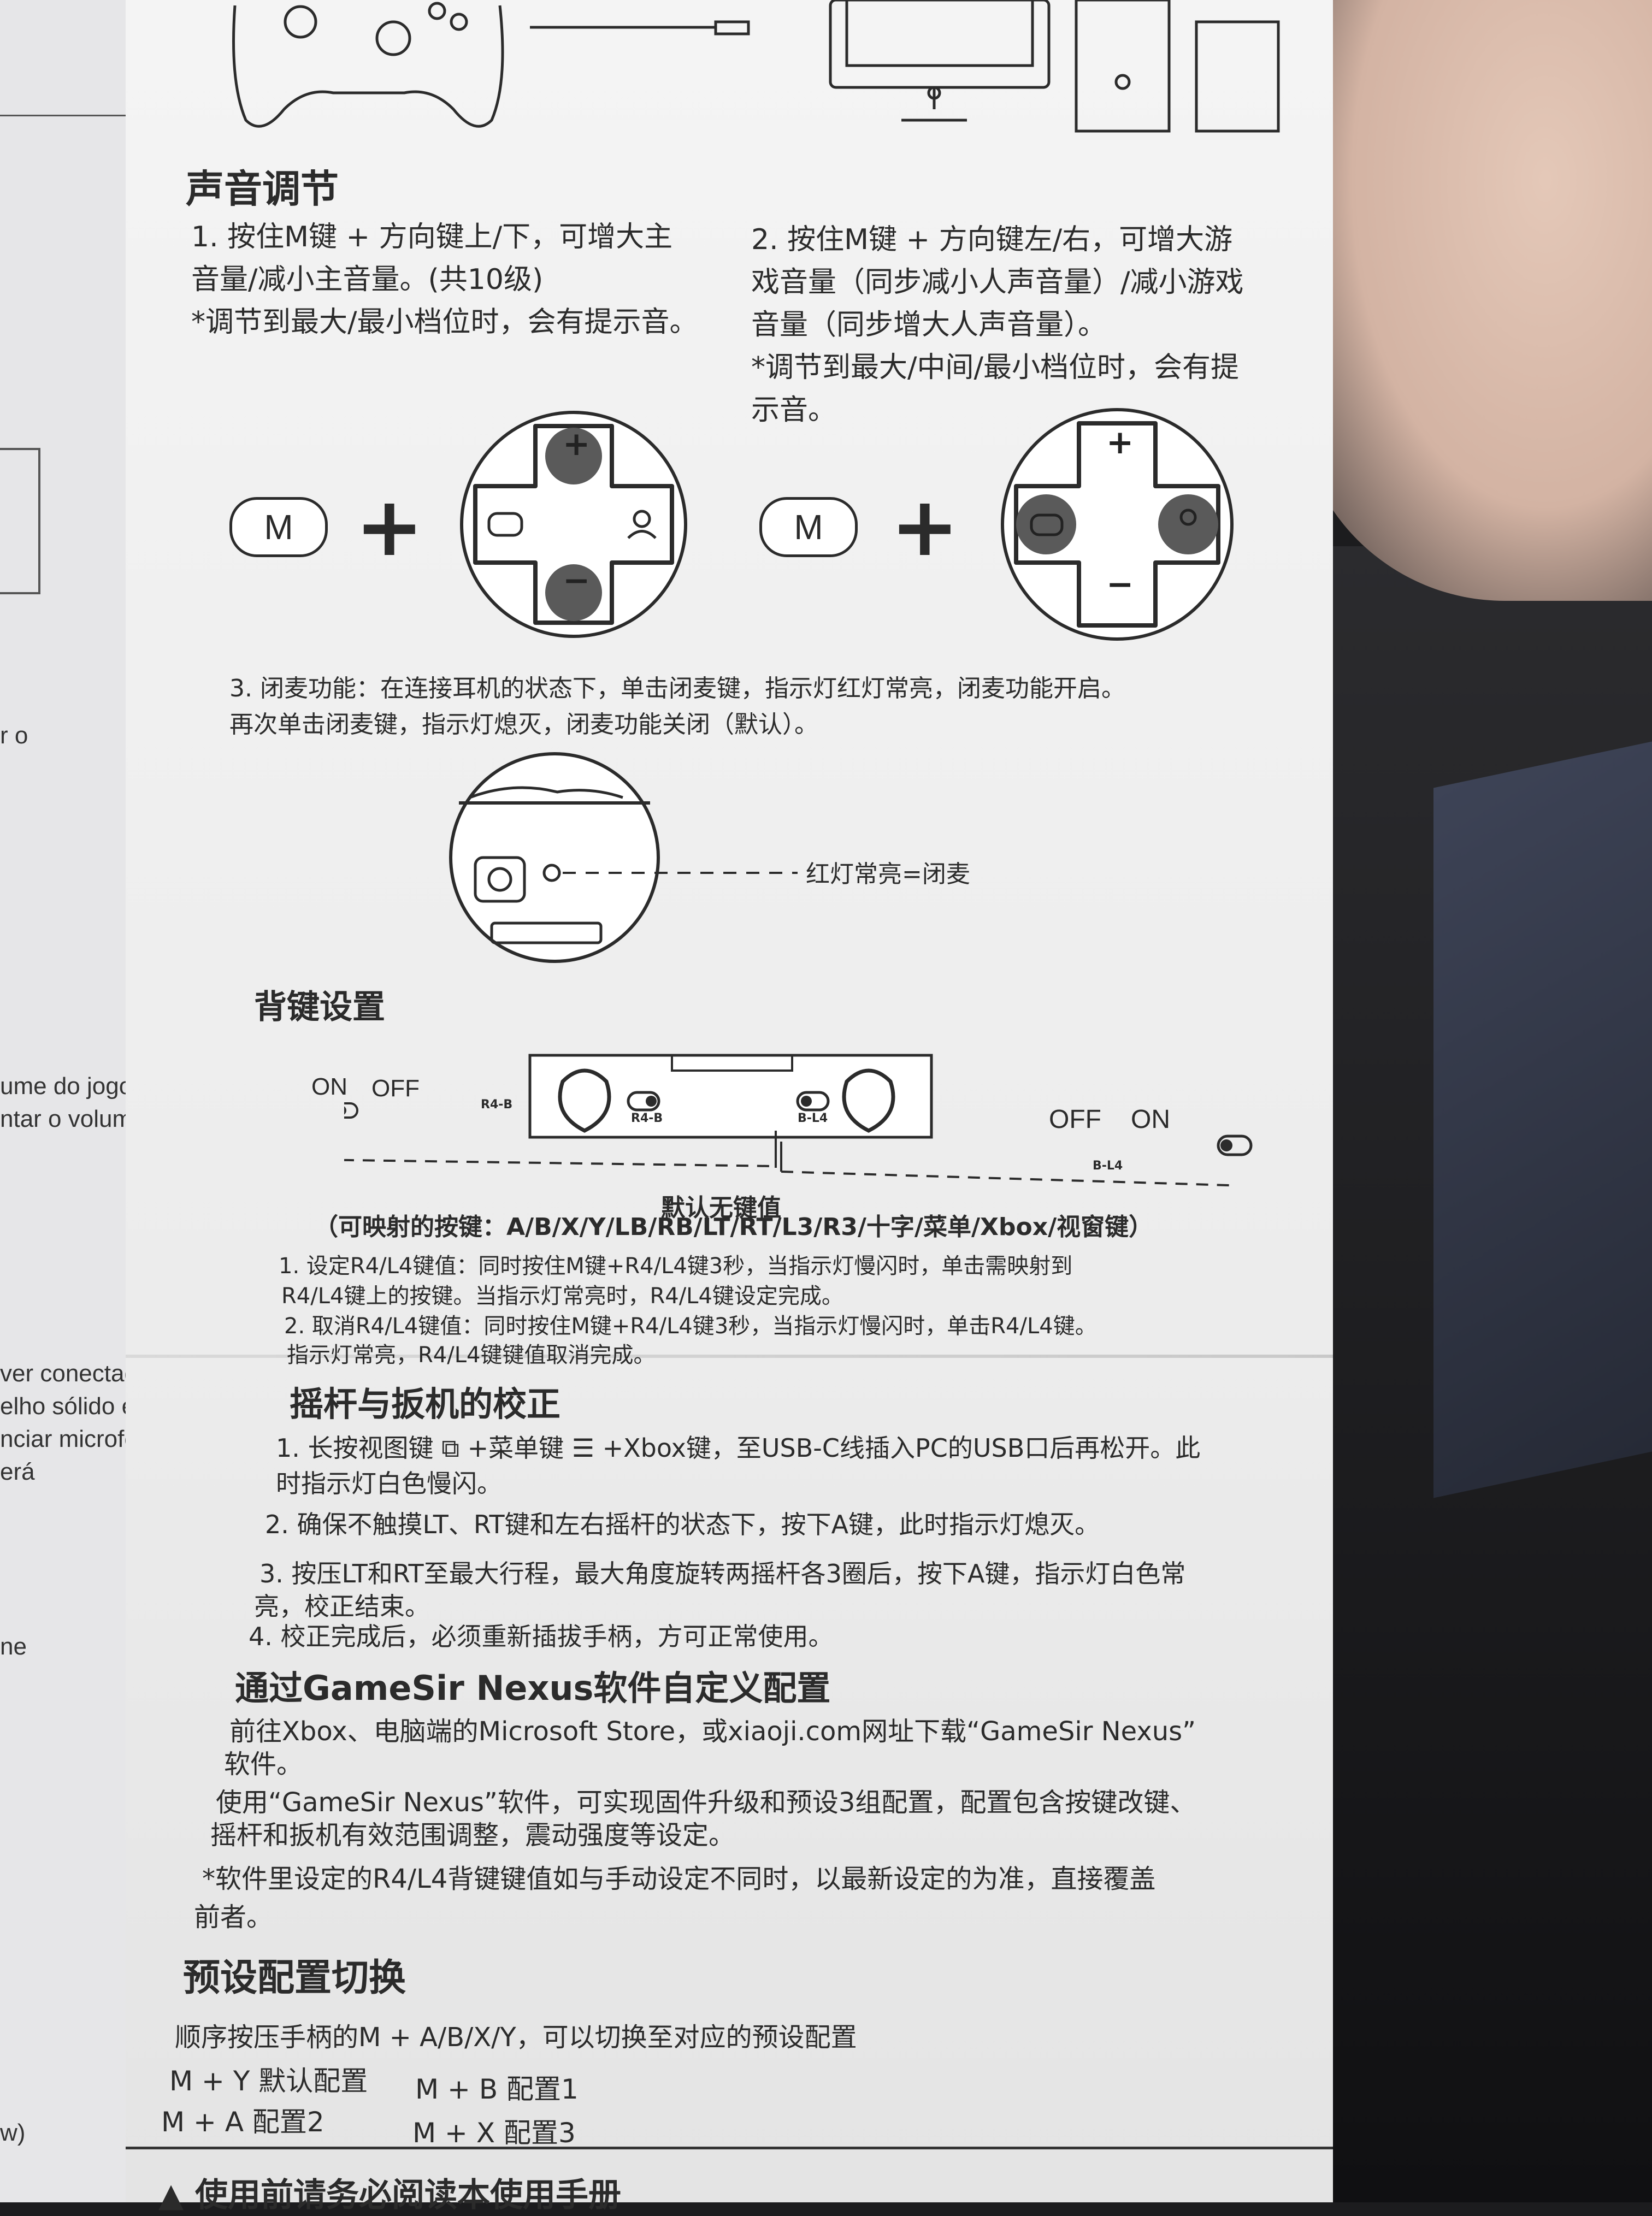  Describe the element at coordinates (13, 1646) in the screenshot. I see `left-fragment: ne` at that location.